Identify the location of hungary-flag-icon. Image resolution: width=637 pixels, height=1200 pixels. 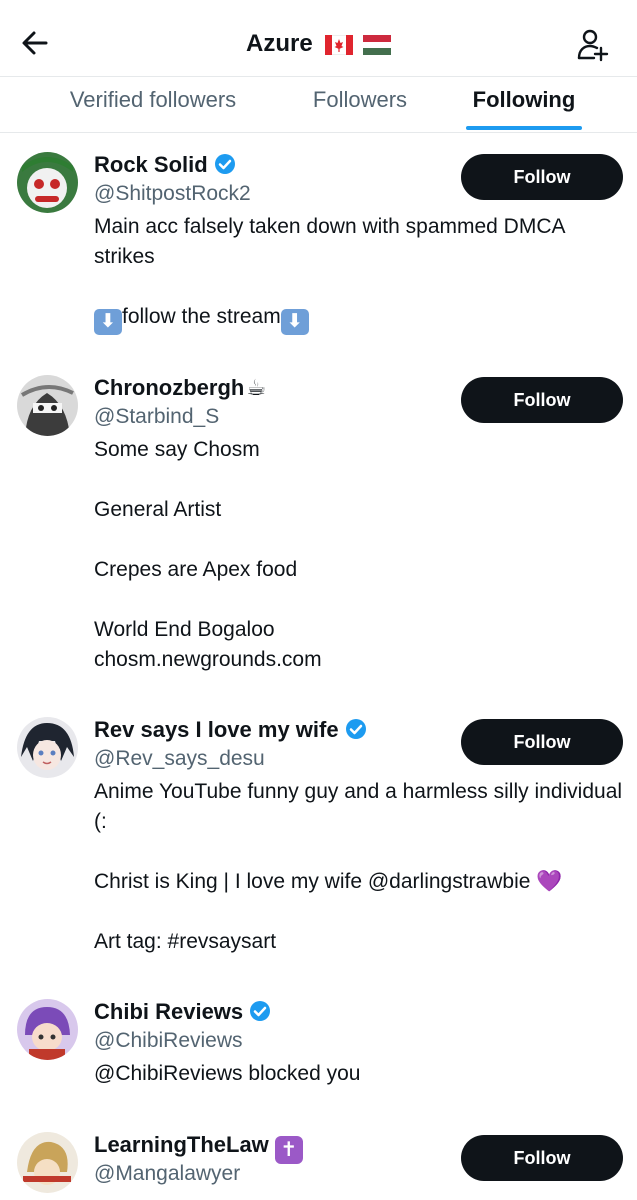
(377, 44).